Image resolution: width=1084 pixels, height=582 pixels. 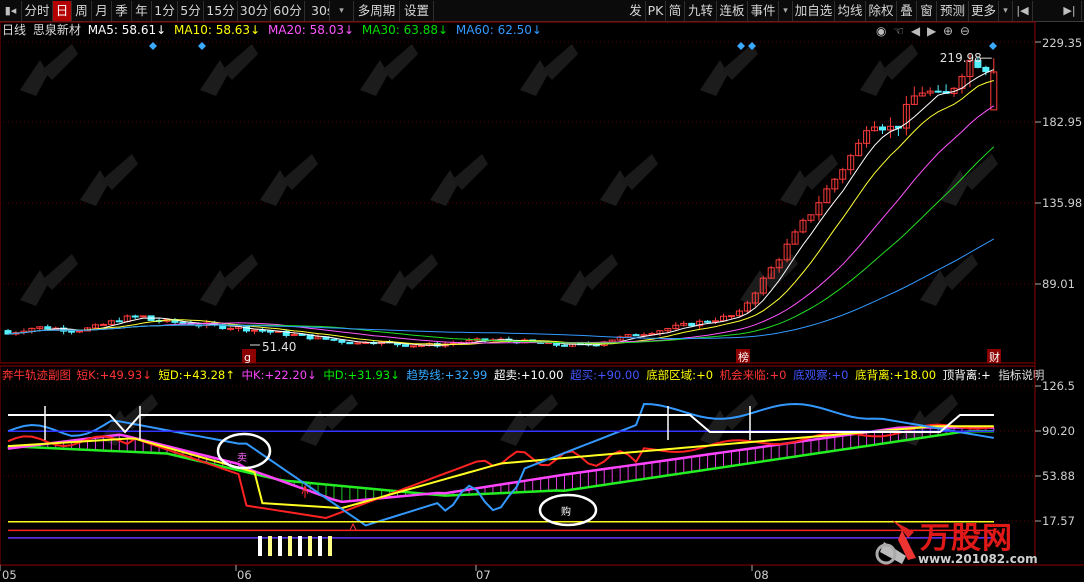 What do you see at coordinates (978, 559) in the screenshot?
I see `brand-url: www.201082.com` at bounding box center [978, 559].